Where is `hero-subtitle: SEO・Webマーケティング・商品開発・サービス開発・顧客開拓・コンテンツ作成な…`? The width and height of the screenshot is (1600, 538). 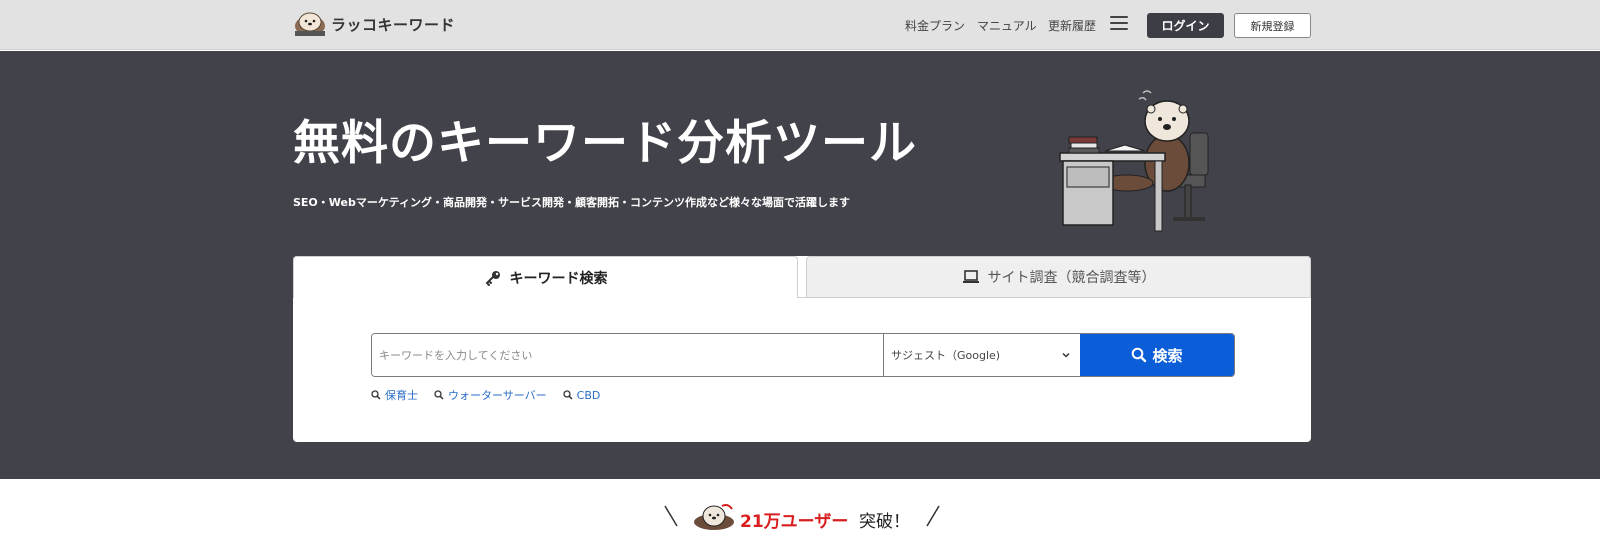
hero-subtitle: SEO・Webマーケティング・商品開発・サービス開発・顧客開拓・コンテンツ作成な… is located at coordinates (571, 202).